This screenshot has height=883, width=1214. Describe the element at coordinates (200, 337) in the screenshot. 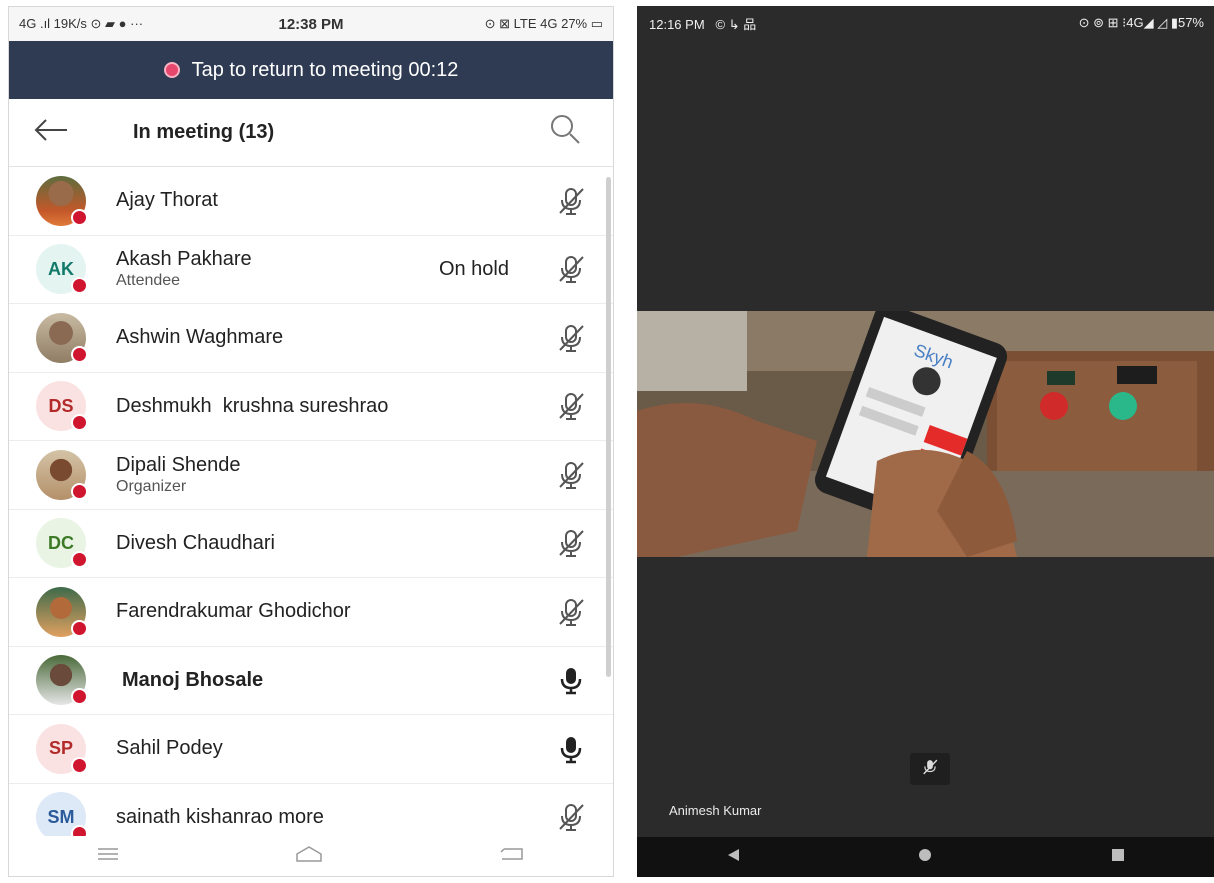

I see `participant-name: Ashwin Waghmare` at that location.